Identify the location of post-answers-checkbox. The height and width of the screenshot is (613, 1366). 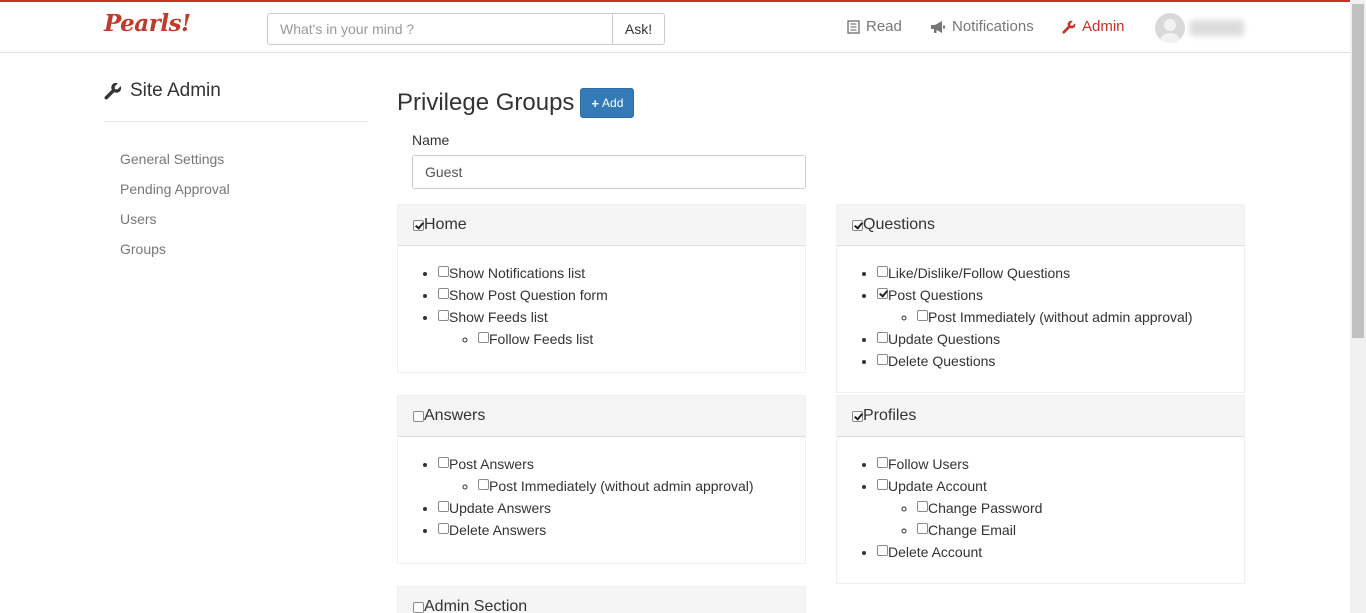
(443, 462).